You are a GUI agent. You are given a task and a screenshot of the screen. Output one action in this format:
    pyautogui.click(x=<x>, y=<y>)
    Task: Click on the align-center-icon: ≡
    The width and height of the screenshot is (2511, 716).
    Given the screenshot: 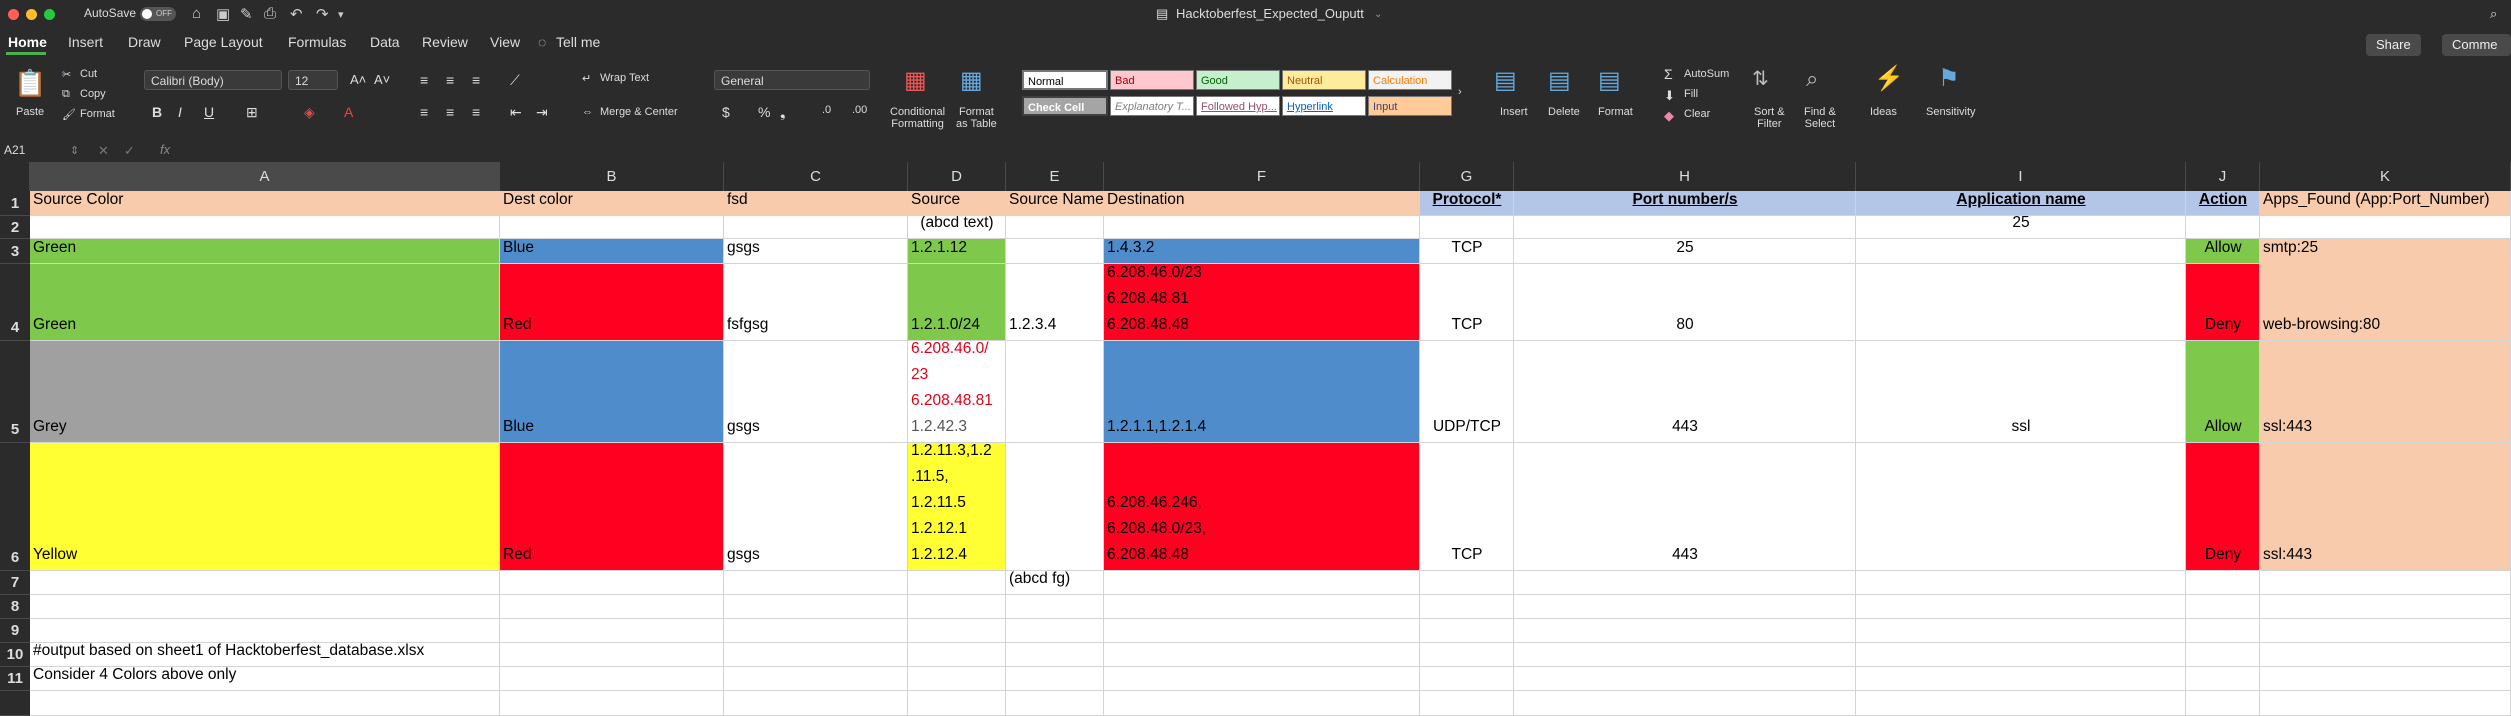 What is the action you would take?
    pyautogui.click(x=450, y=112)
    